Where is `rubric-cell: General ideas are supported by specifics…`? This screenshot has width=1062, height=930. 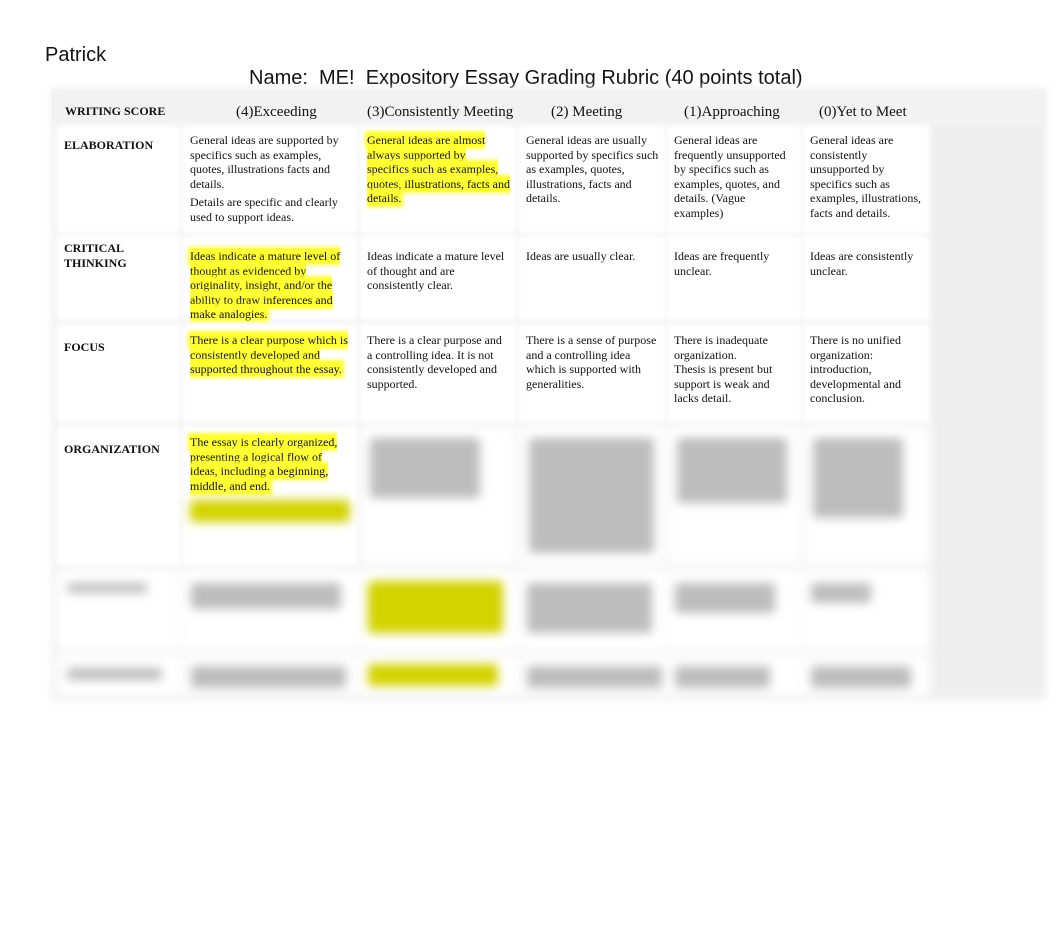 rubric-cell: General ideas are supported by specifics… is located at coordinates (264, 178).